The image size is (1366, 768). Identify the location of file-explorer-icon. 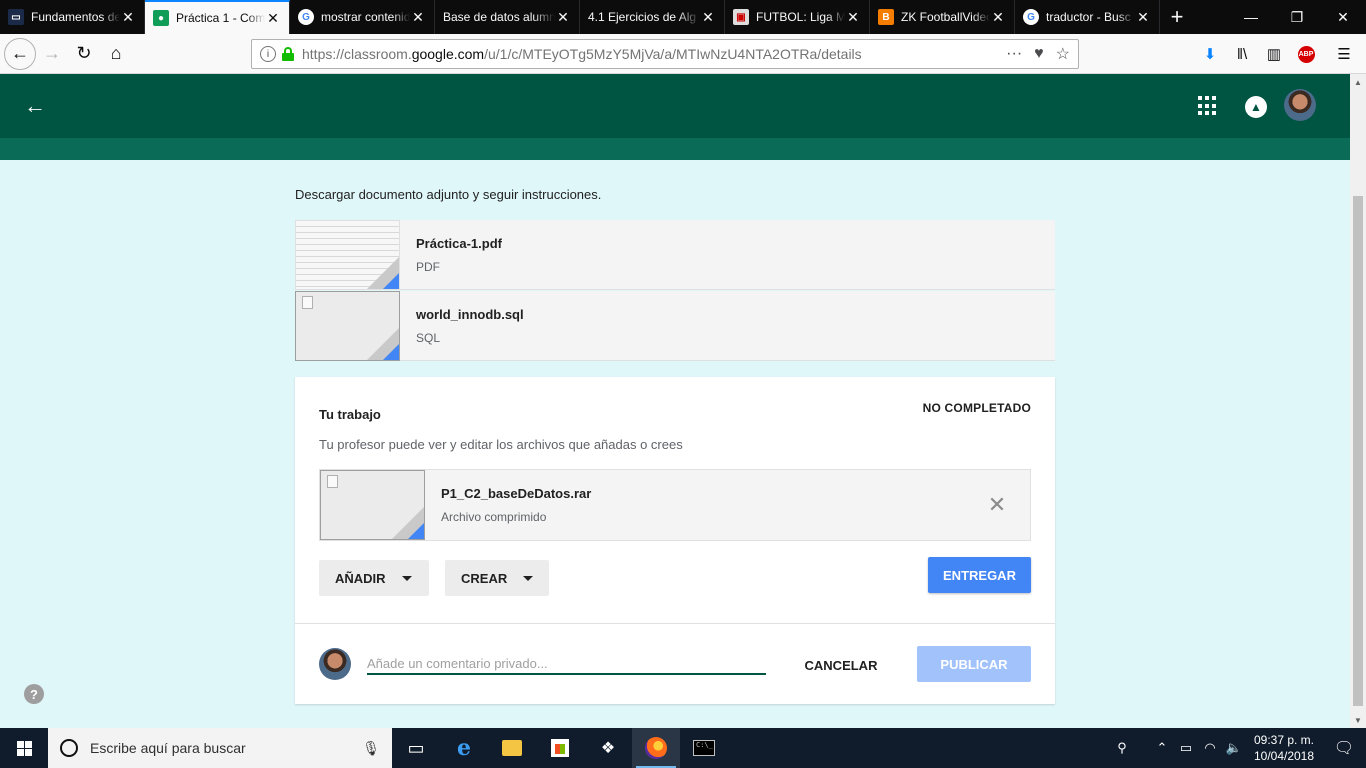
(512, 748).